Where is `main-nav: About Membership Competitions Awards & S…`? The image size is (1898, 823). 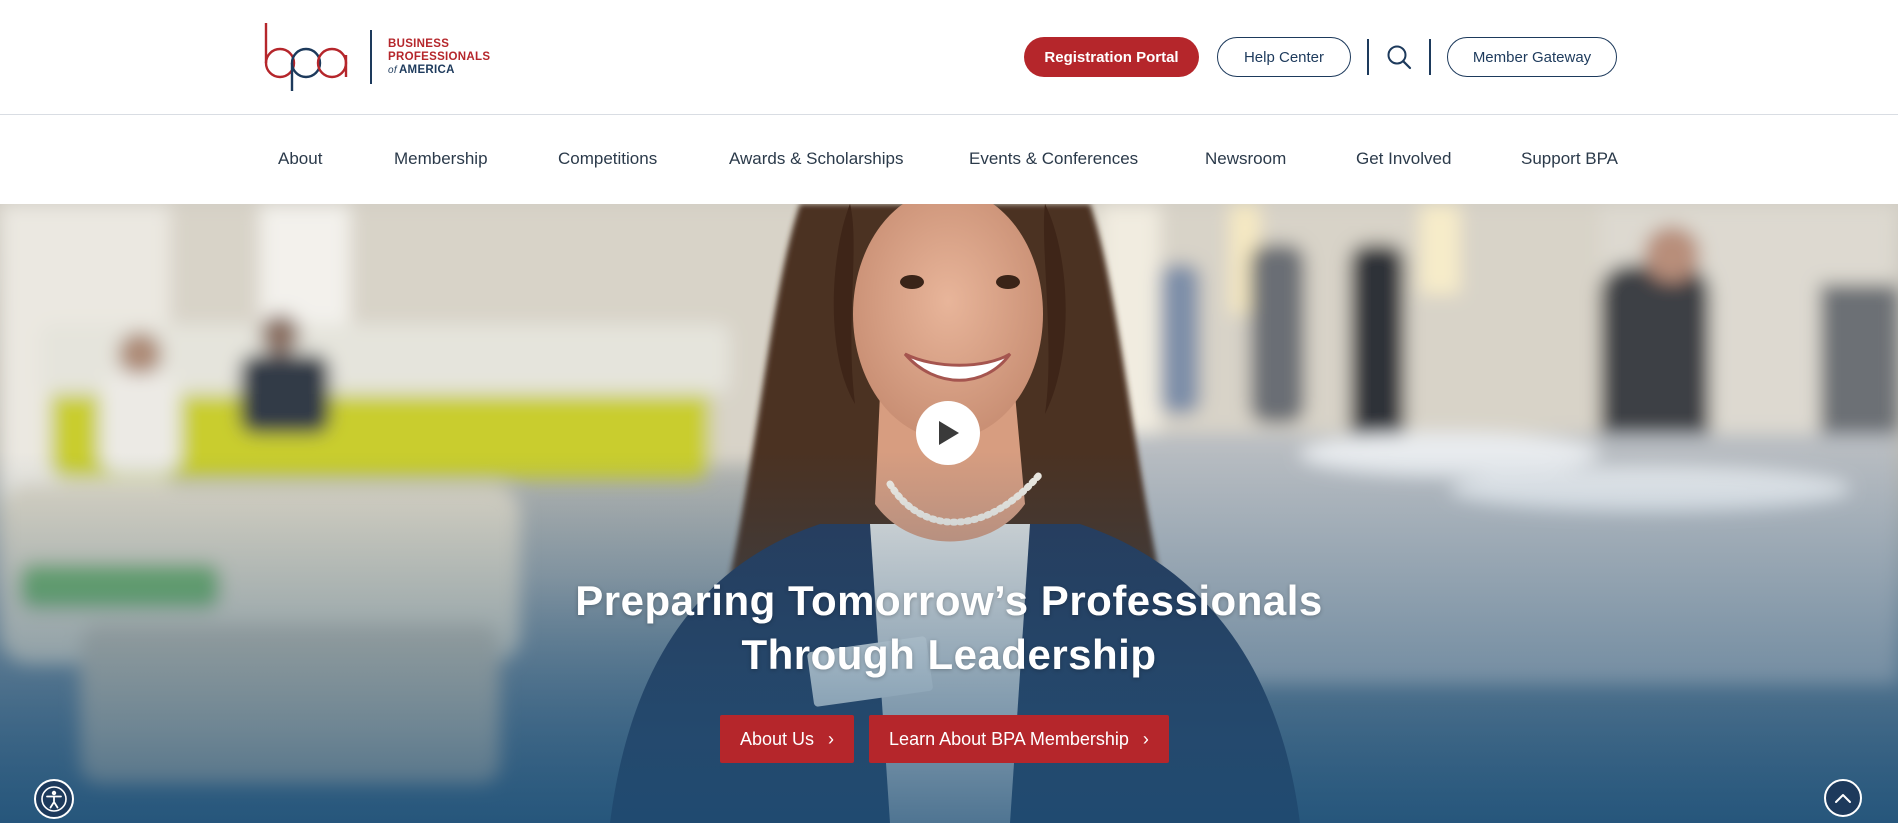
main-nav: About Membership Competitions Awards & S… is located at coordinates (949, 160).